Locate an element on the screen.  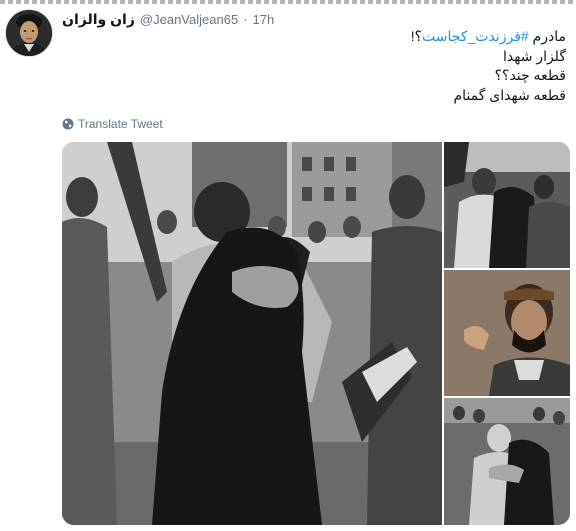
photo-crowd-embrace is located at coordinates (507, 461).